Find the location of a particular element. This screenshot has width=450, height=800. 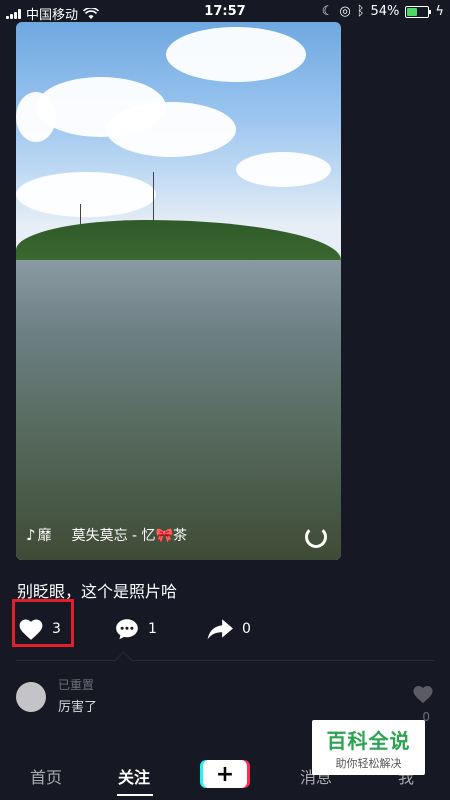

heart-icon is located at coordinates (31, 629).